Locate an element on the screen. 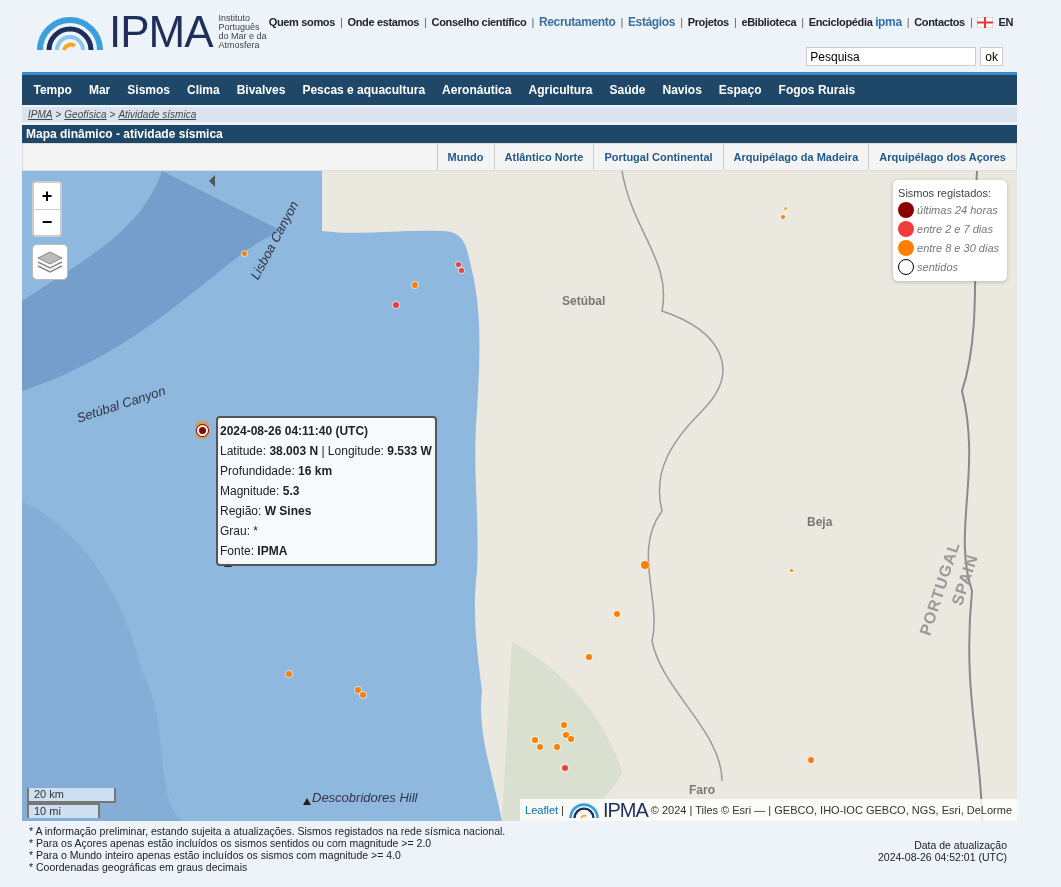 The width and height of the screenshot is (1061, 887). zoom-out-button: − is located at coordinates (47, 222).